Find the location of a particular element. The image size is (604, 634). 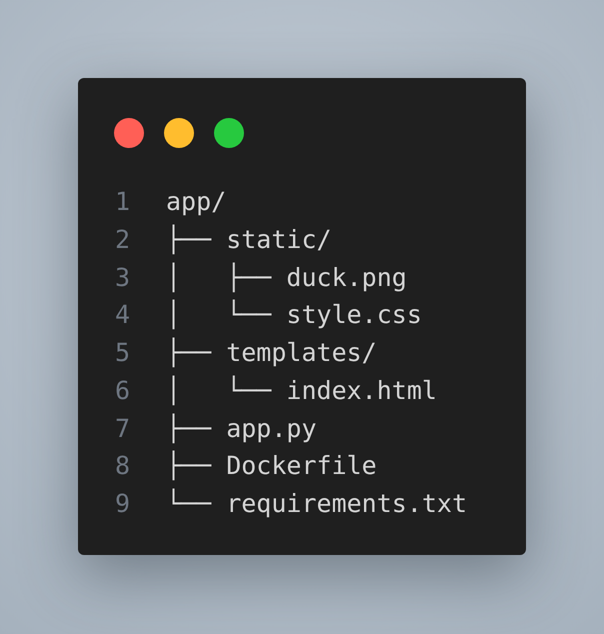

line-number: 8 is located at coordinates (122, 466).